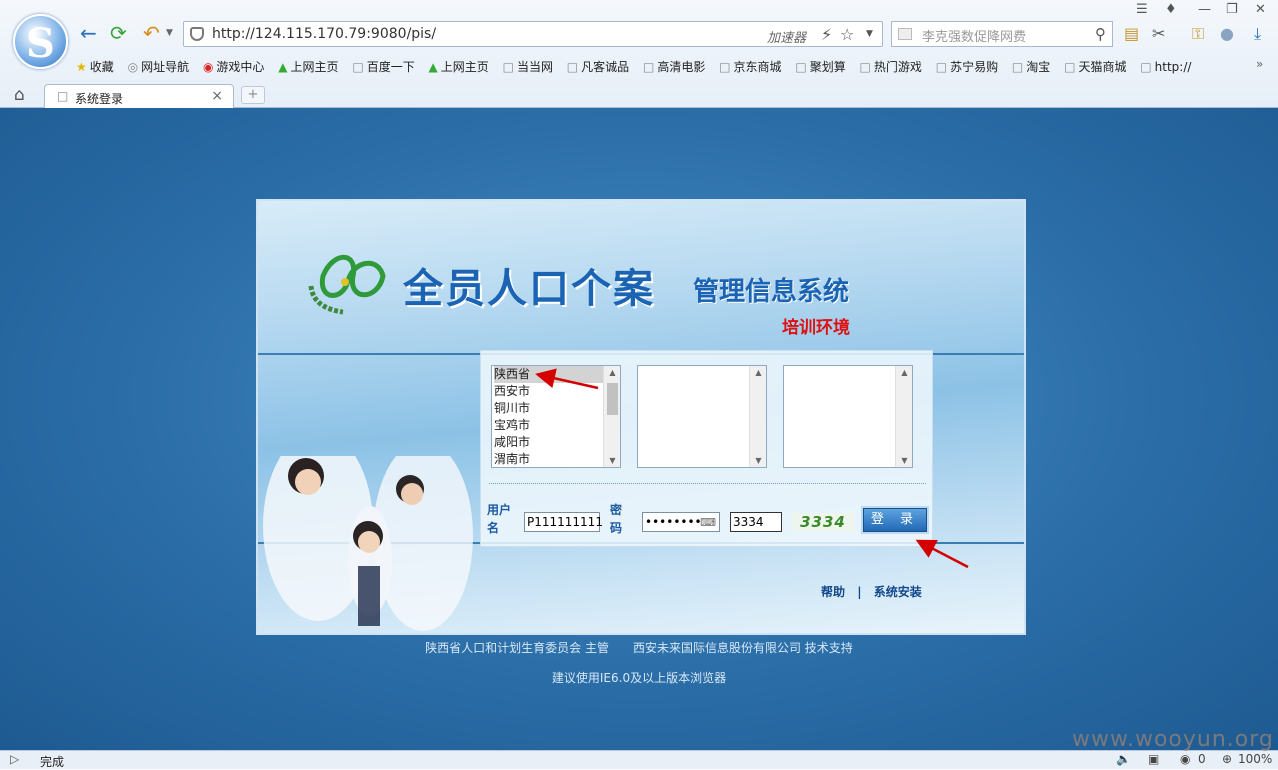  Describe the element at coordinates (14, 759) in the screenshot. I see `sidebar-toggle-icon: ▷` at that location.